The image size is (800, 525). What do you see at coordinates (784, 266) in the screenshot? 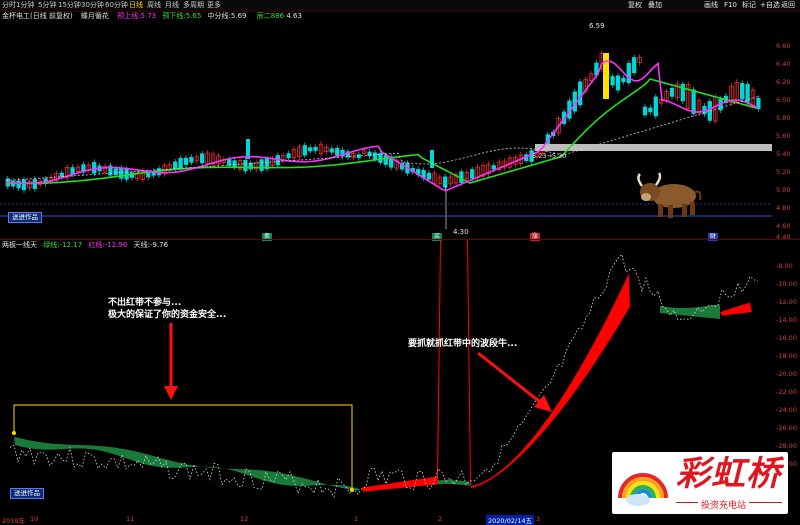
I see `indicator-tick: -8.00` at bounding box center [784, 266].